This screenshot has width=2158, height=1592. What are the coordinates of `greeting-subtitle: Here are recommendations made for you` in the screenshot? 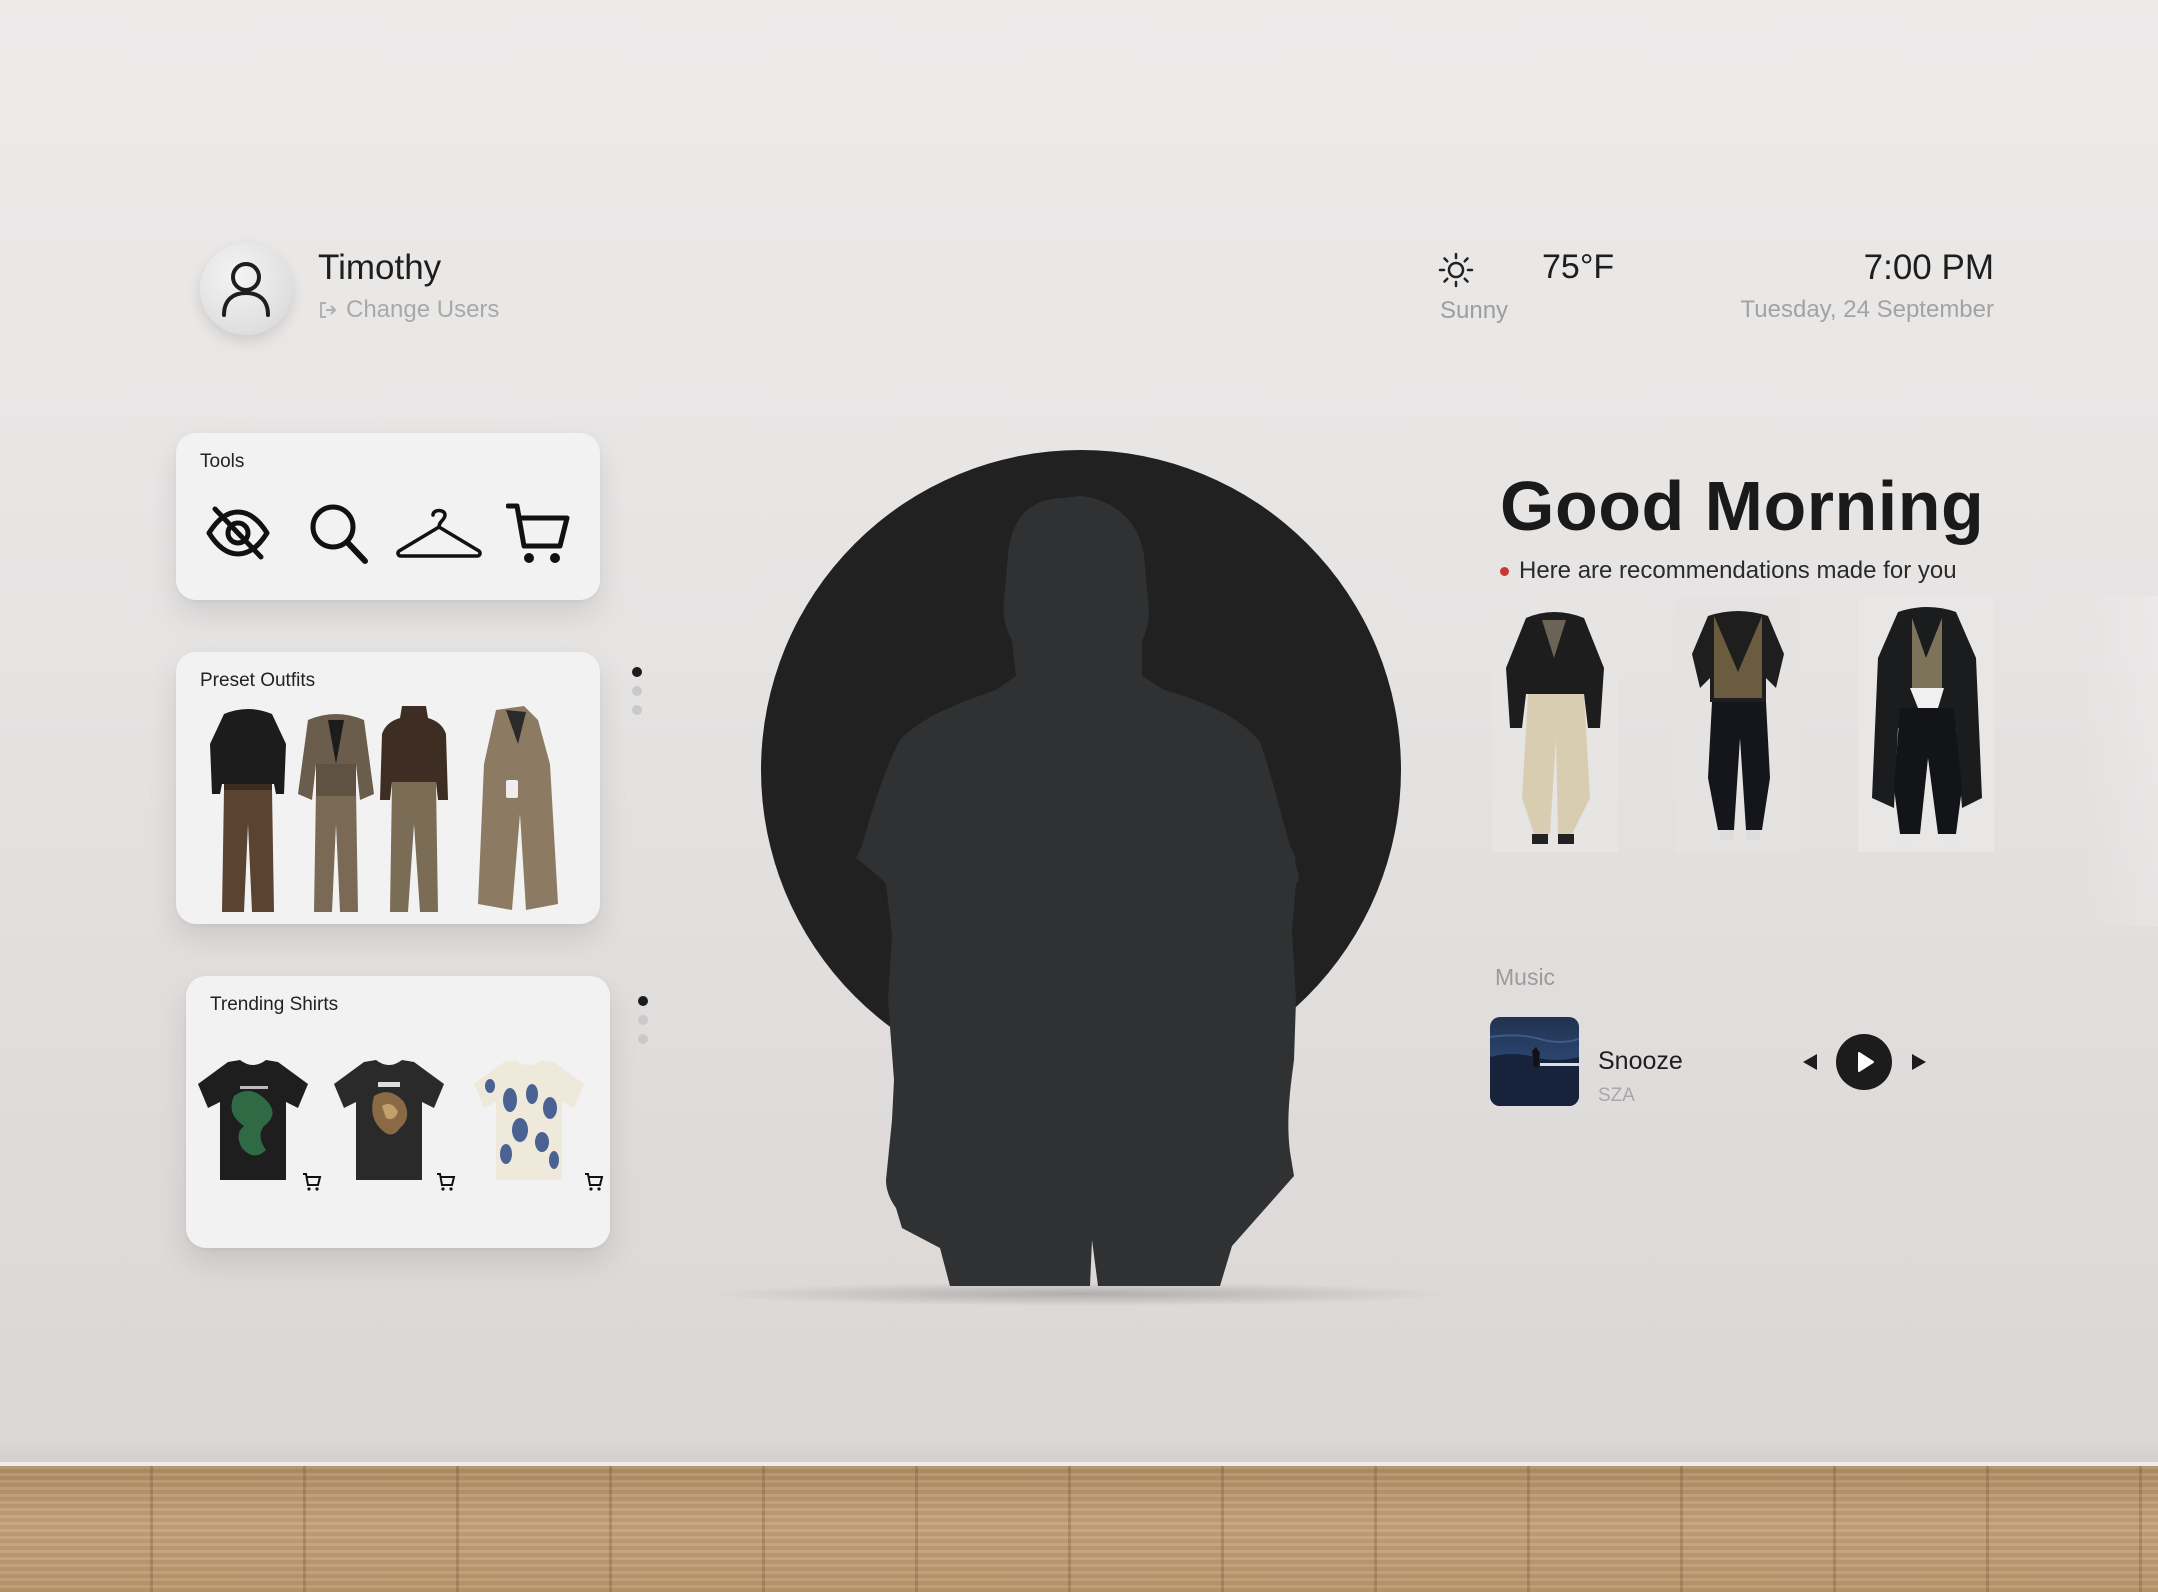 It's located at (1728, 571).